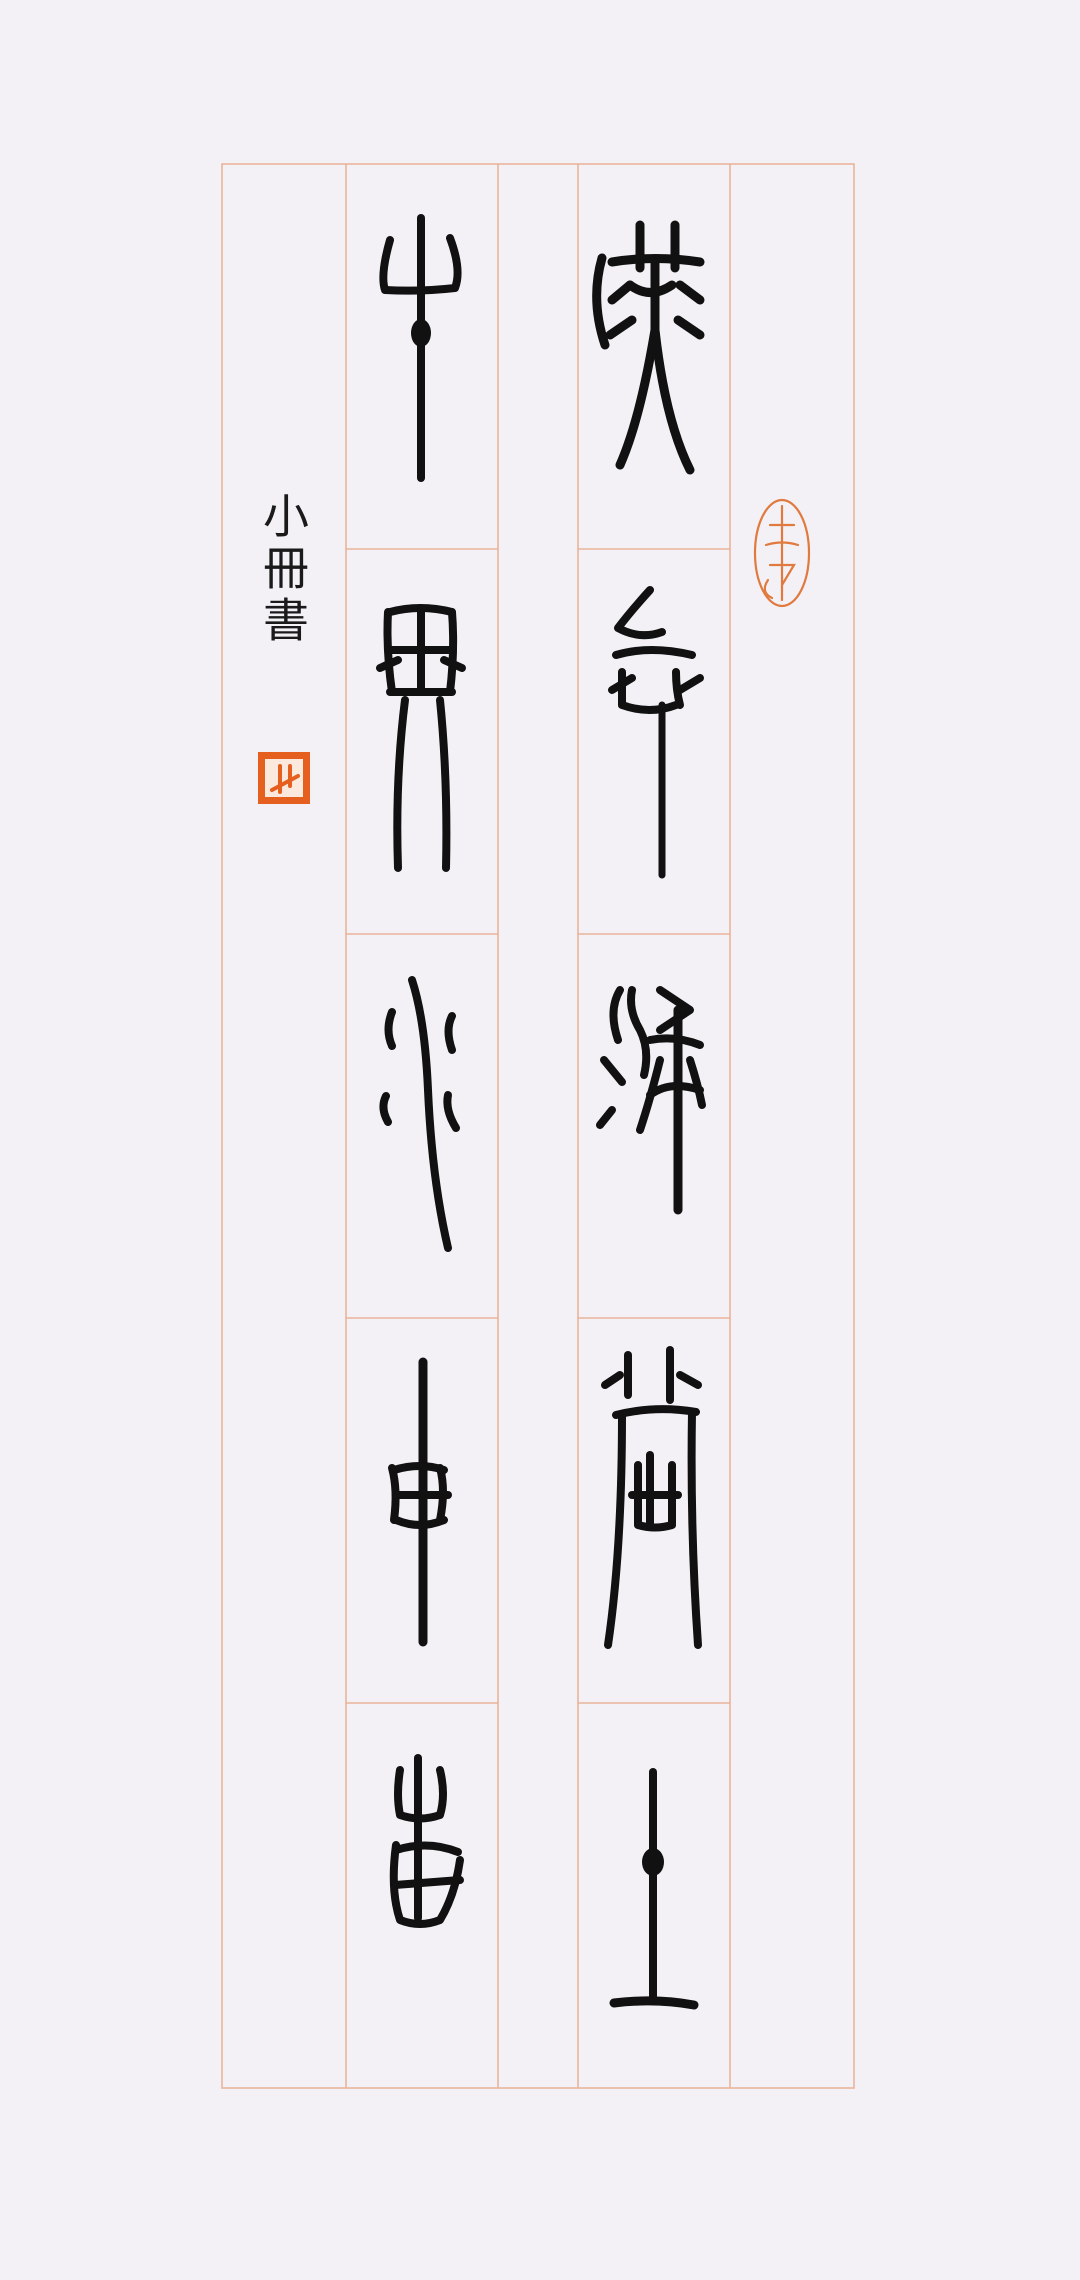 Image resolution: width=1080 pixels, height=2280 pixels. I want to click on leisure-seal, so click(782, 553).